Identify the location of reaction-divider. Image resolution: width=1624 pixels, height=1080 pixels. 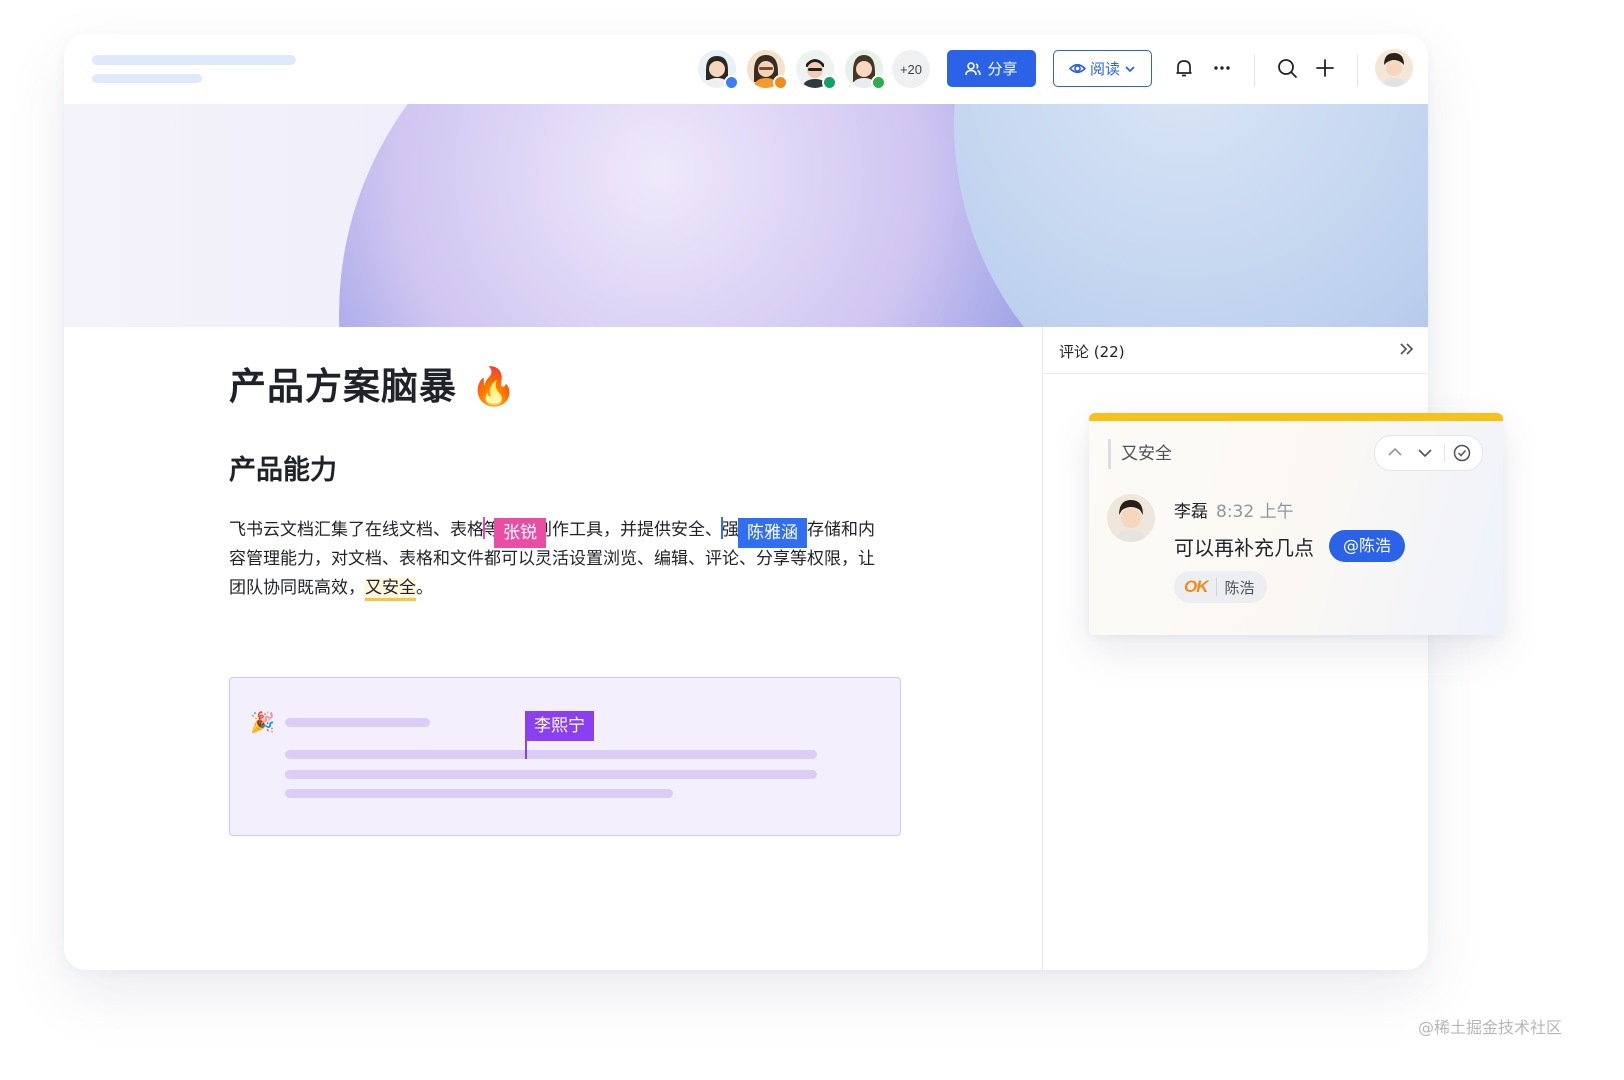
(1216, 587).